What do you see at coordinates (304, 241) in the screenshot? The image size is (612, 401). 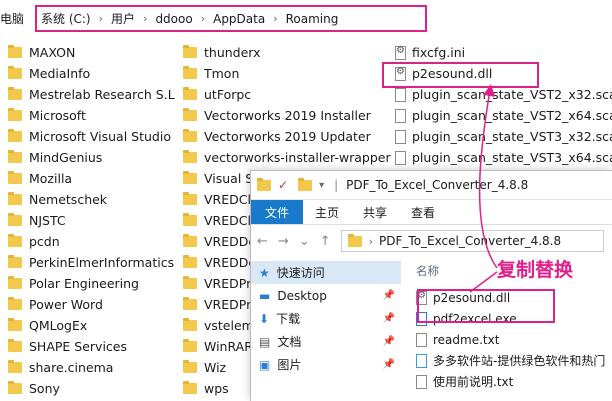 I see `chevron-down-icon: ⌄` at bounding box center [304, 241].